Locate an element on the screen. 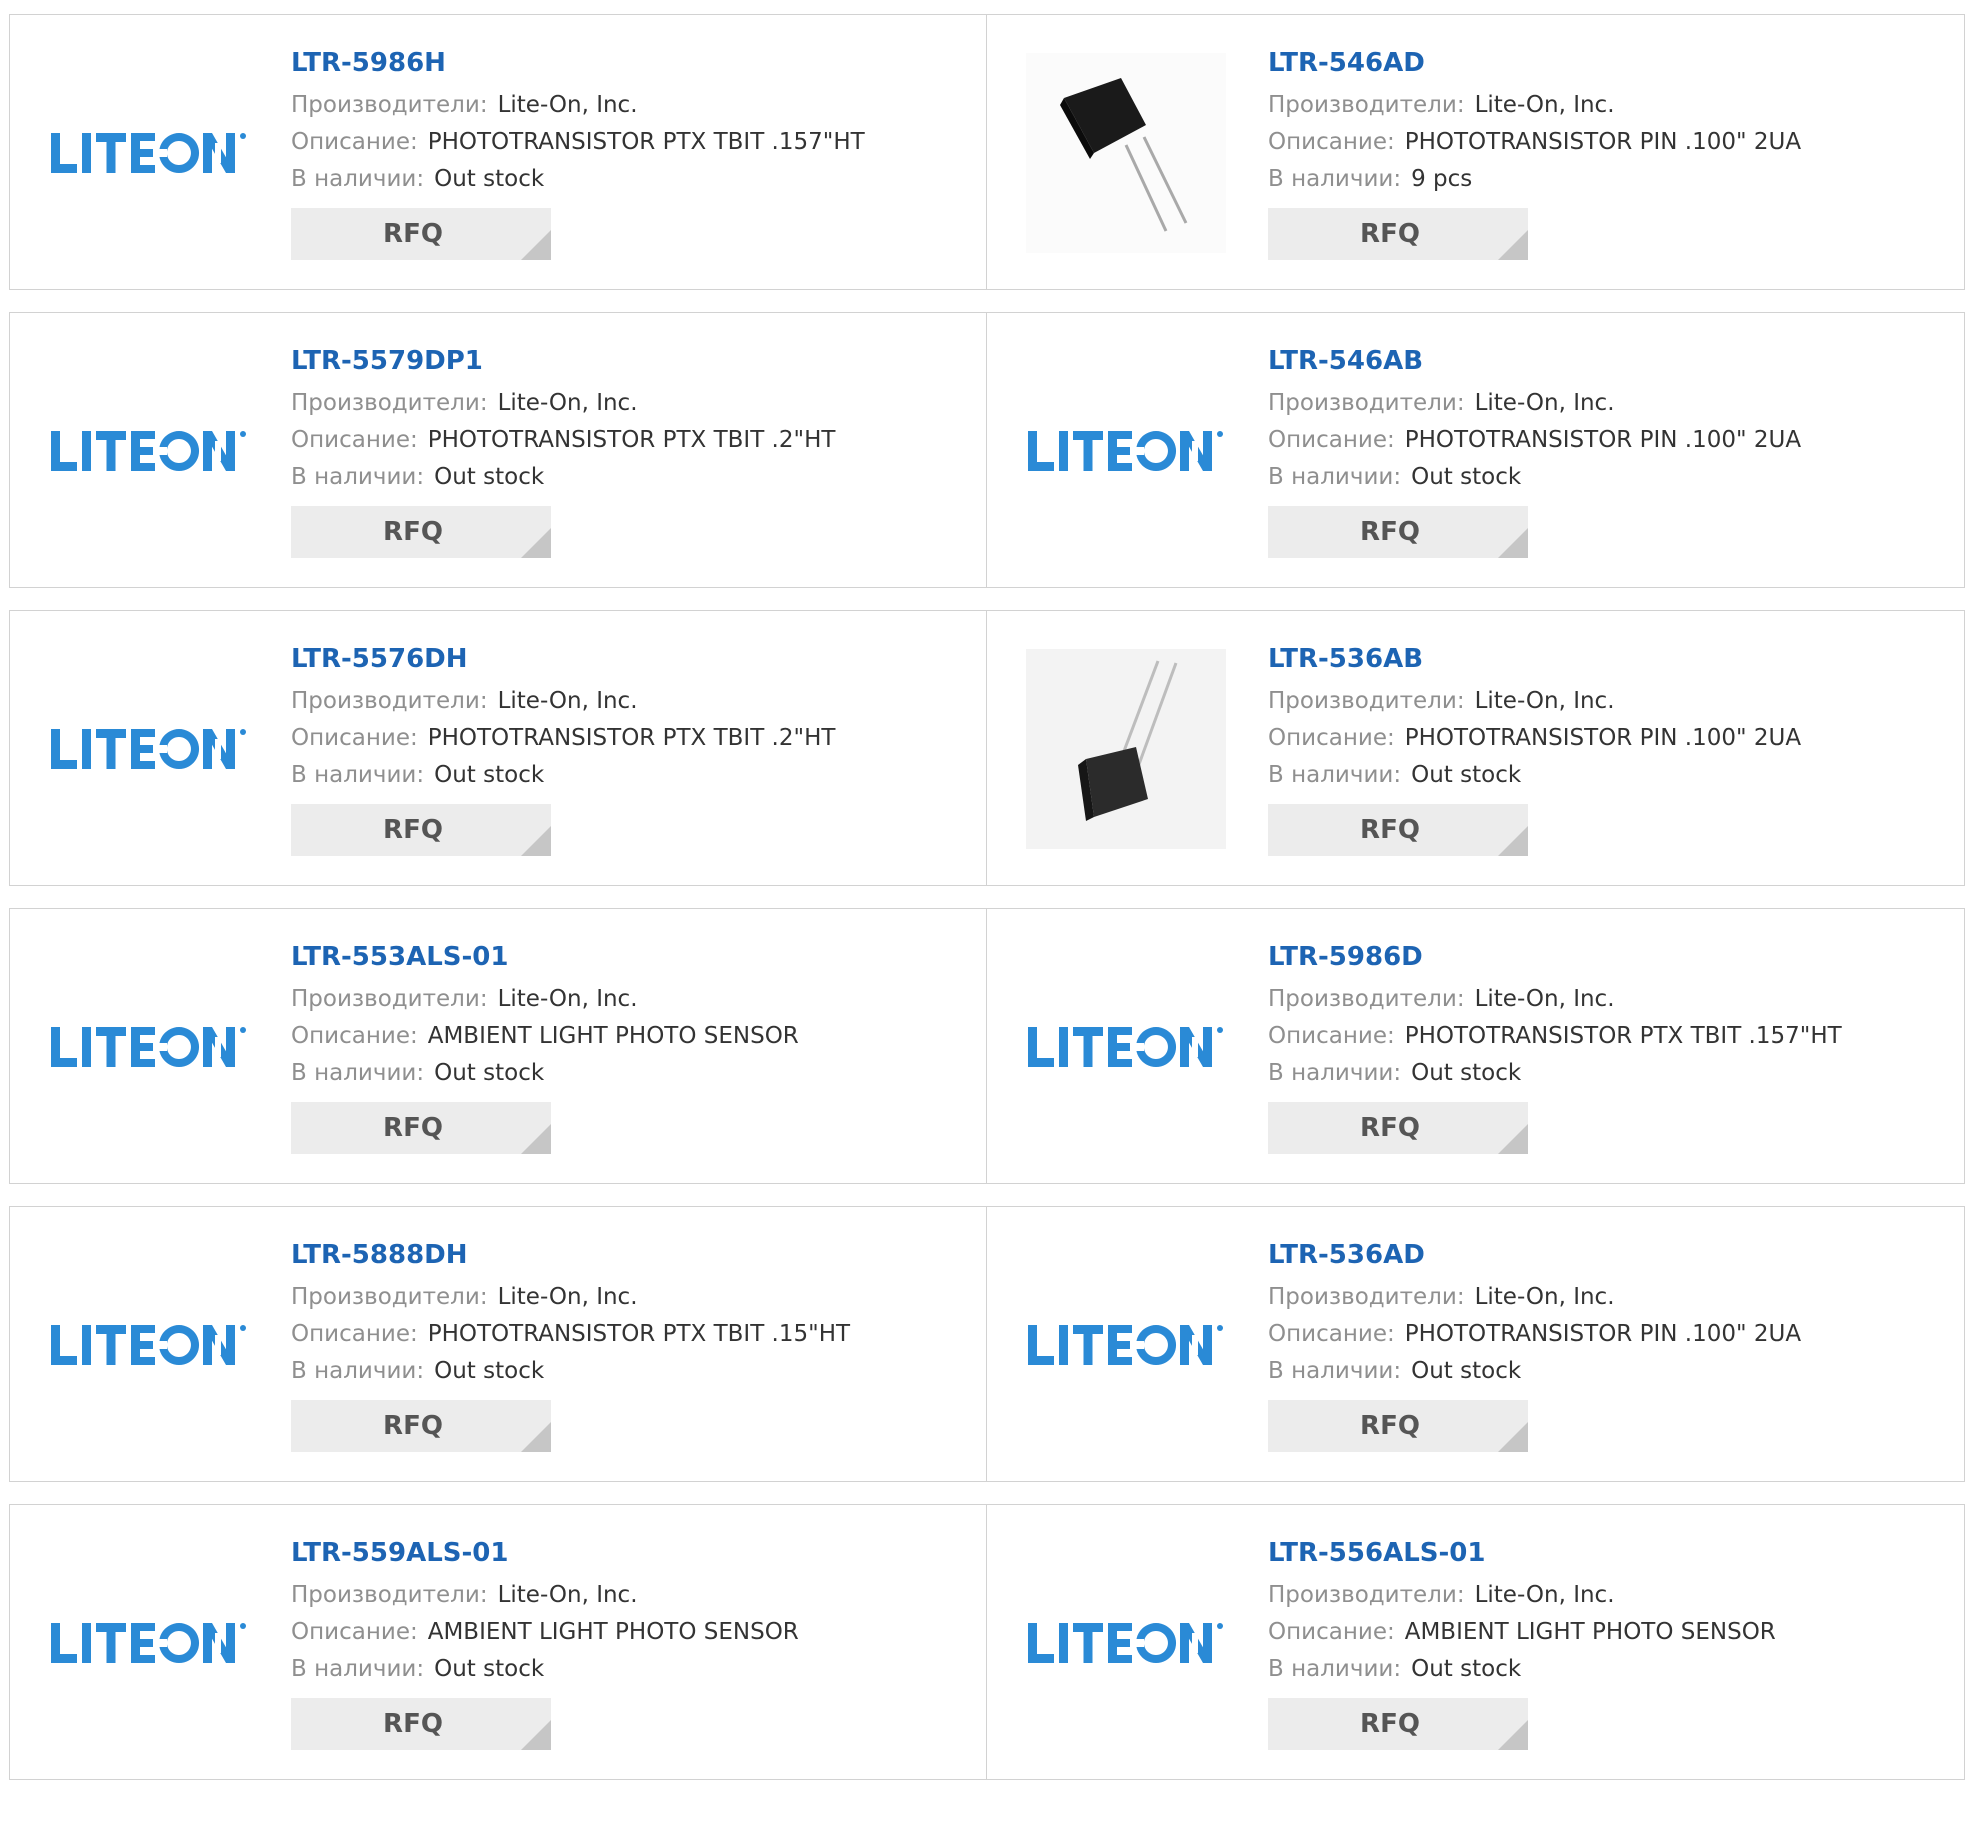  part-number-link: LTR-5888DH is located at coordinates (570, 1255).